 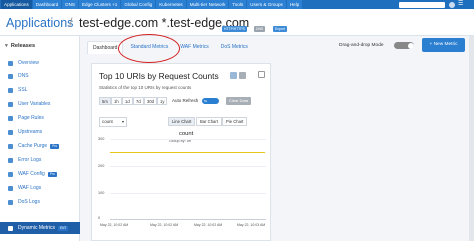 What do you see at coordinates (107, 121) in the screenshot?
I see `metric-select-value: count` at bounding box center [107, 121].